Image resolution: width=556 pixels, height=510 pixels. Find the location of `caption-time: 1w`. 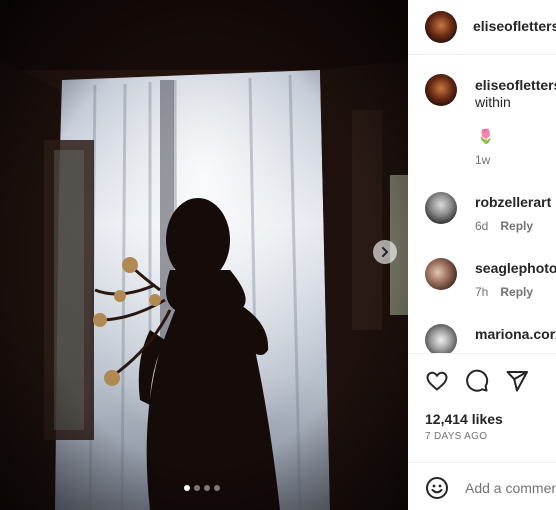

caption-time: 1w is located at coordinates (482, 160).